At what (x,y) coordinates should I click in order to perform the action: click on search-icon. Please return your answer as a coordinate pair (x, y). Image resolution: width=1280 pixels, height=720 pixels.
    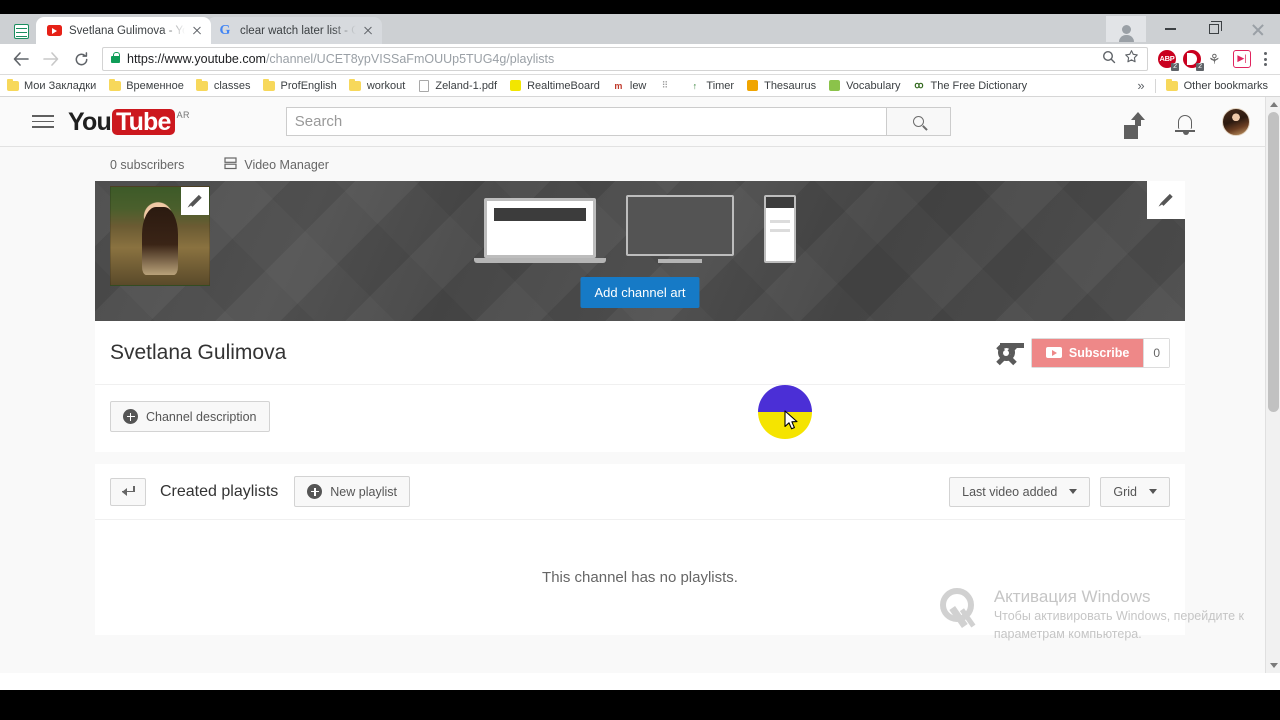
    Looking at the image, I should click on (918, 121).